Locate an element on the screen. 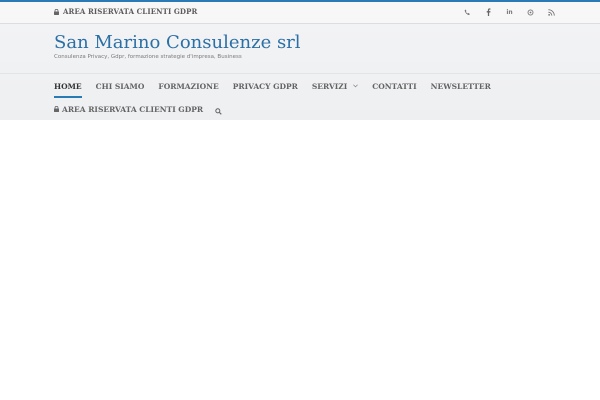 Image resolution: width=600 pixels, height=400 pixels. nav-servizi: Servizi is located at coordinates (335, 86).